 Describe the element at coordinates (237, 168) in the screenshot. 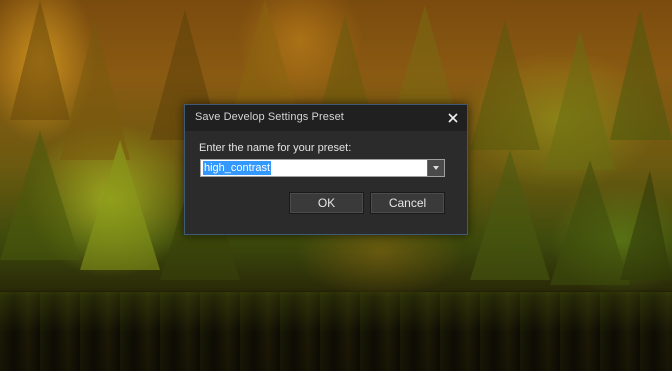

I see `preset-name-input: high_contrast` at that location.